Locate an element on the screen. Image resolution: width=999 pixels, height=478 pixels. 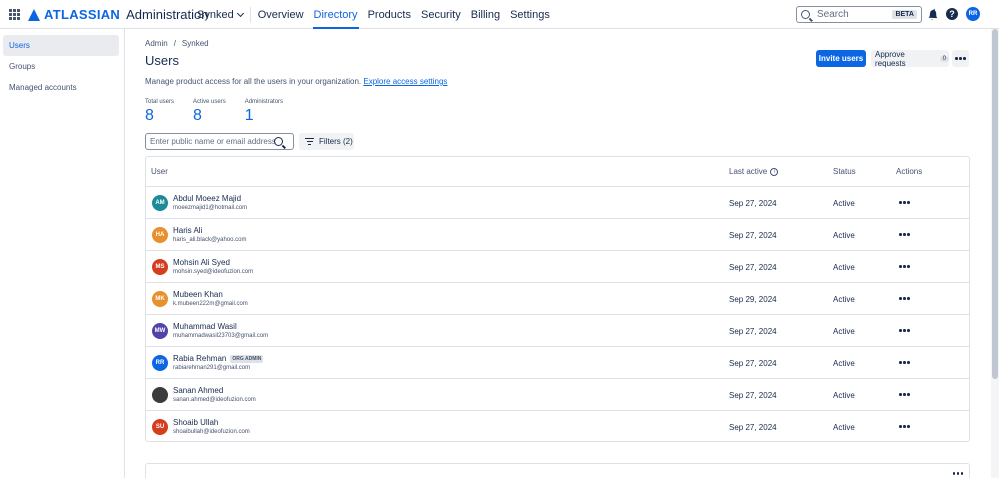
page-scrollbar is located at coordinates (995, 253).